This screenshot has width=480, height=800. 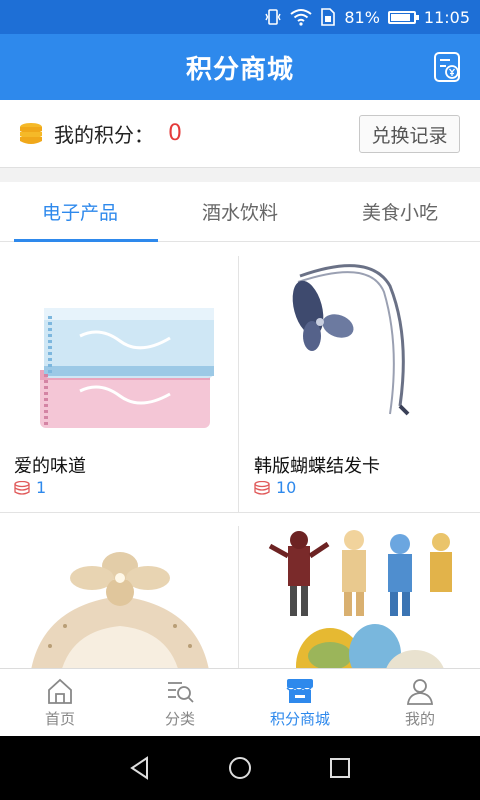 What do you see at coordinates (239, 69) in the screenshot?
I see `page-title: 积分商城` at bounding box center [239, 69].